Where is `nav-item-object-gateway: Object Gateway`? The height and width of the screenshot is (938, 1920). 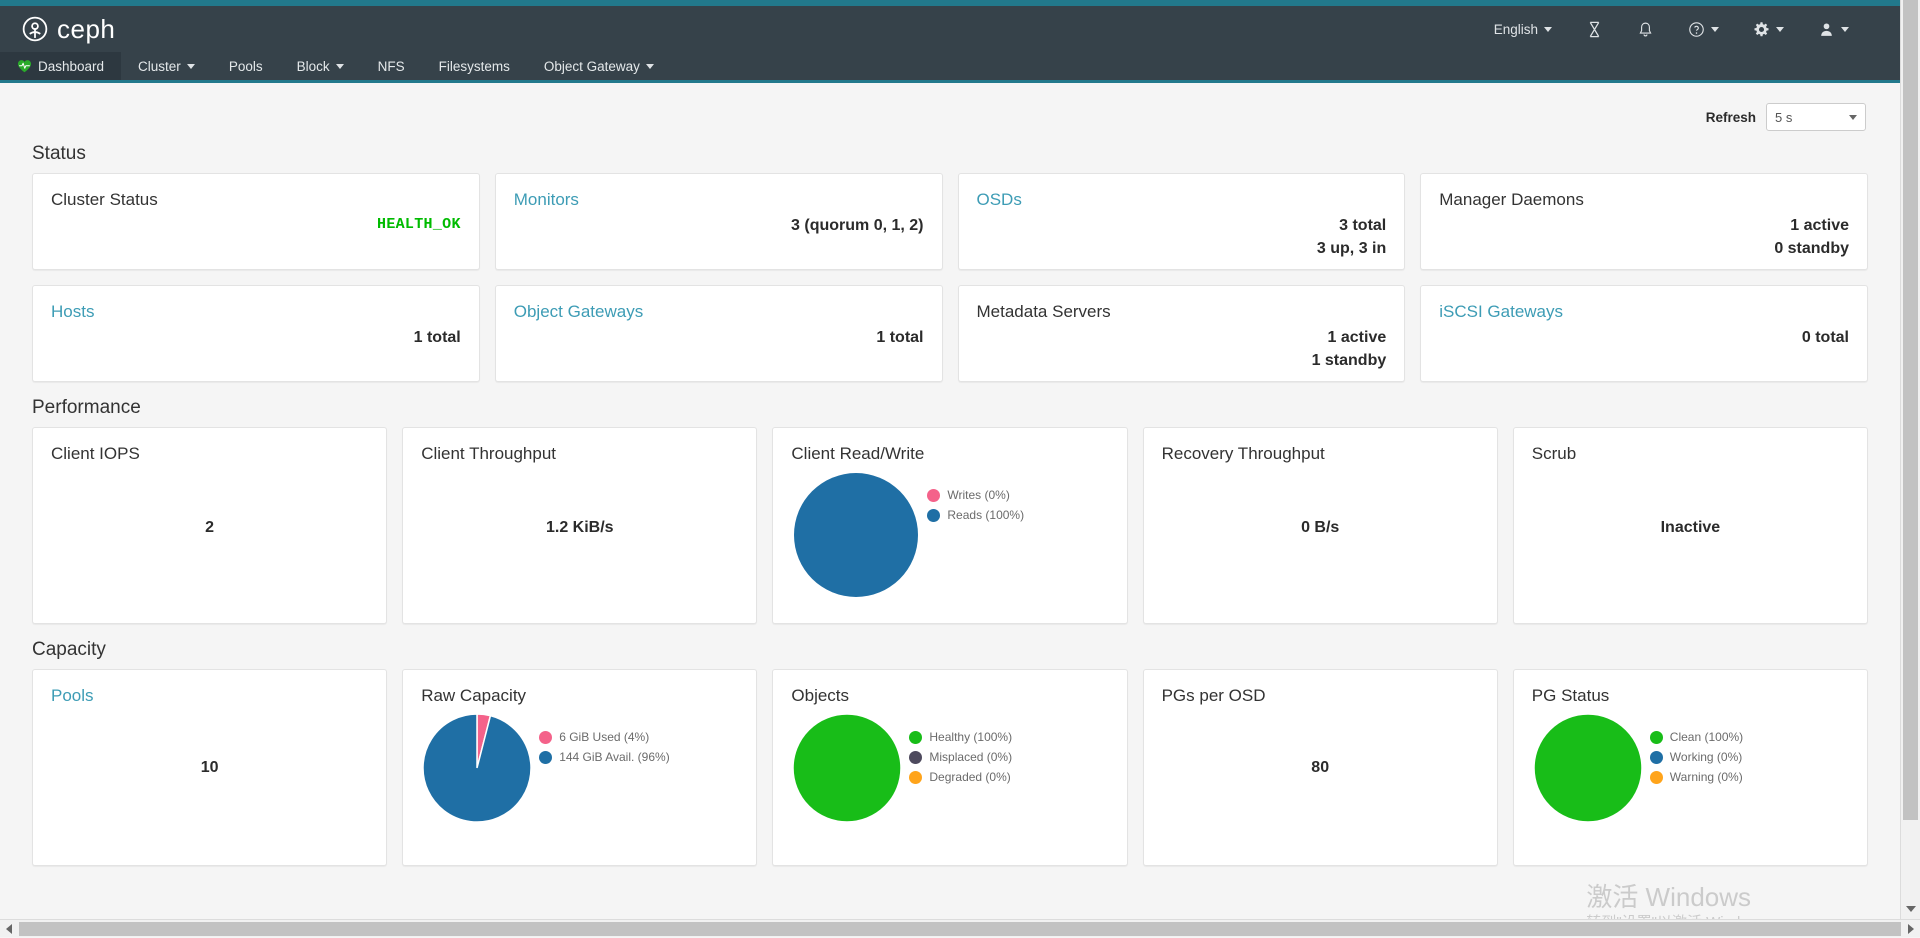 nav-item-object-gateway: Object Gateway is located at coordinates (599, 66).